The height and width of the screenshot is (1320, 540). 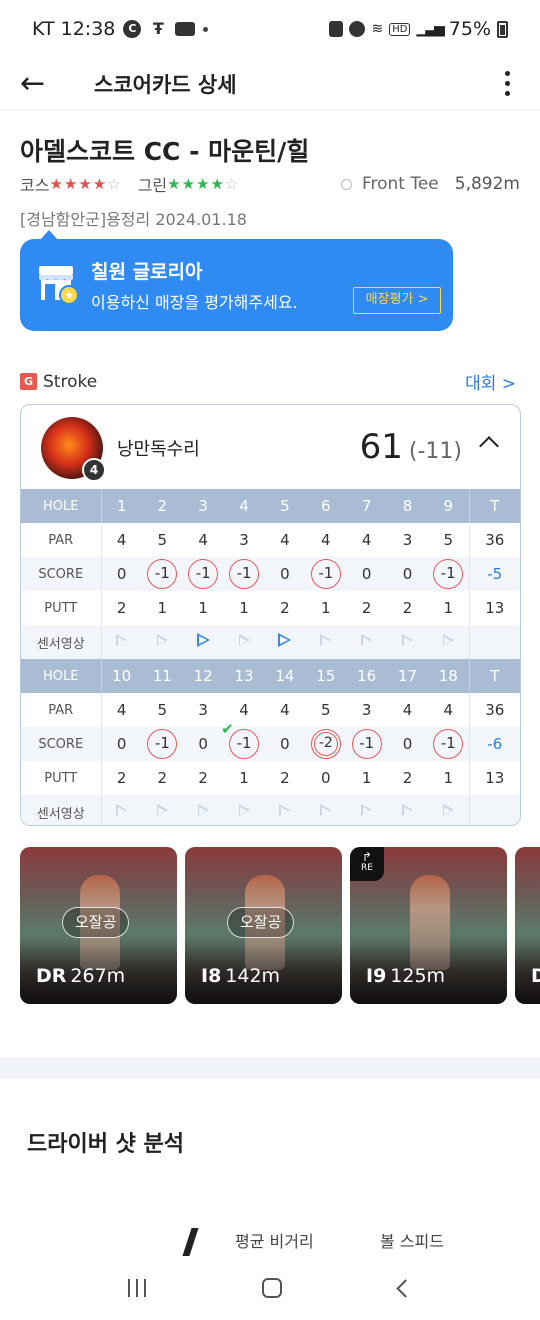 I want to click on par-label: PAR, so click(x=61, y=540).